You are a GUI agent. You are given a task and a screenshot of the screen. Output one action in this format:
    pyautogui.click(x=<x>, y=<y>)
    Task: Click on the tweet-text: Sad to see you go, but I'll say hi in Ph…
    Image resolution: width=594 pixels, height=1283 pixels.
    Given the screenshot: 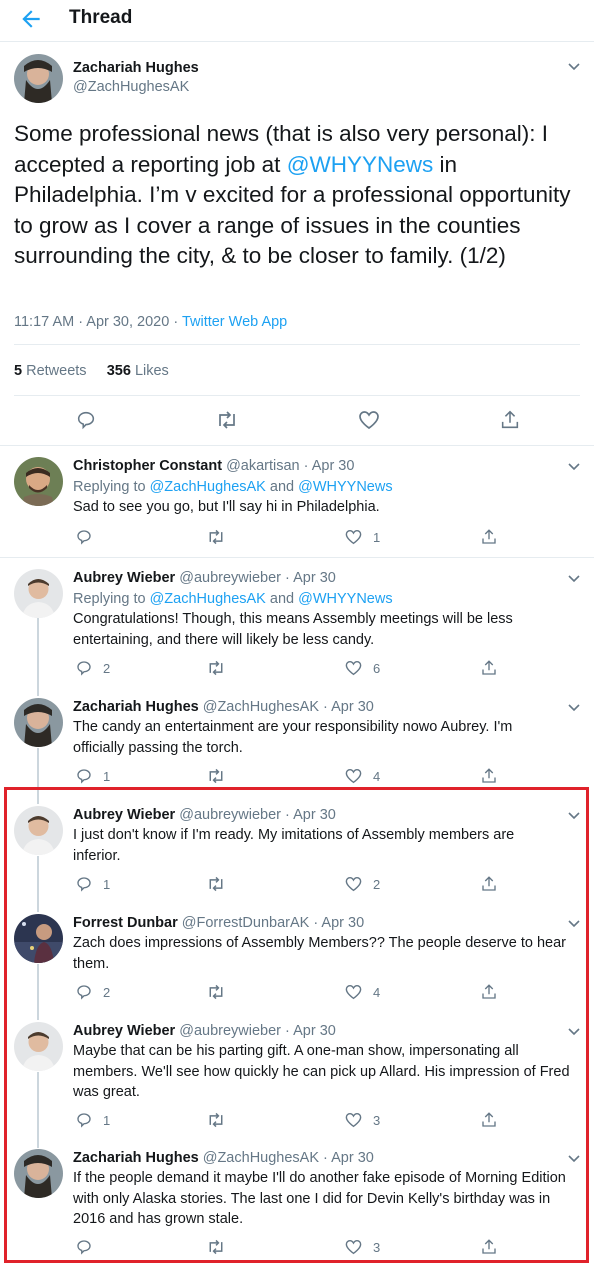 What is the action you would take?
    pyautogui.click(x=226, y=507)
    